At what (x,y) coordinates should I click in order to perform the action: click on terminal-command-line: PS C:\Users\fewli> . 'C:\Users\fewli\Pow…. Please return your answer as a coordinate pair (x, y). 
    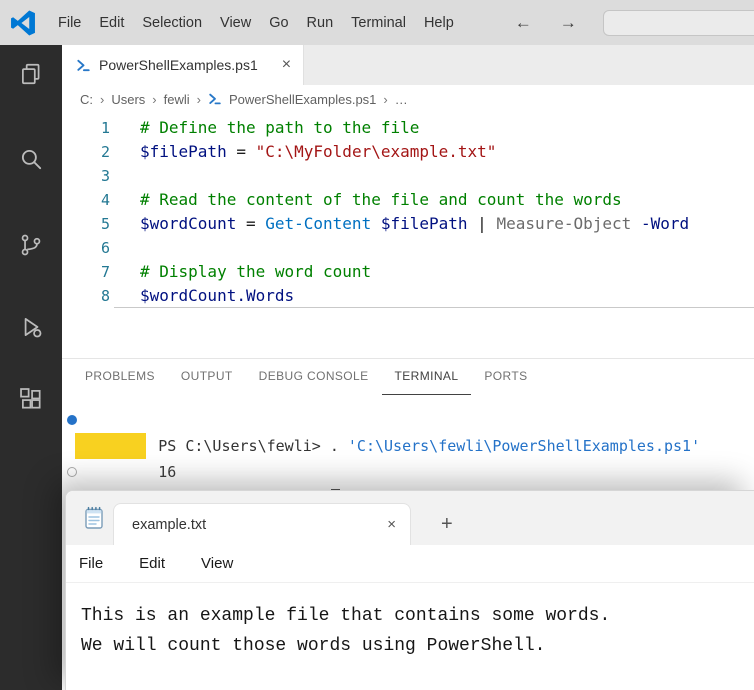
    Looking at the image, I should click on (408, 431).